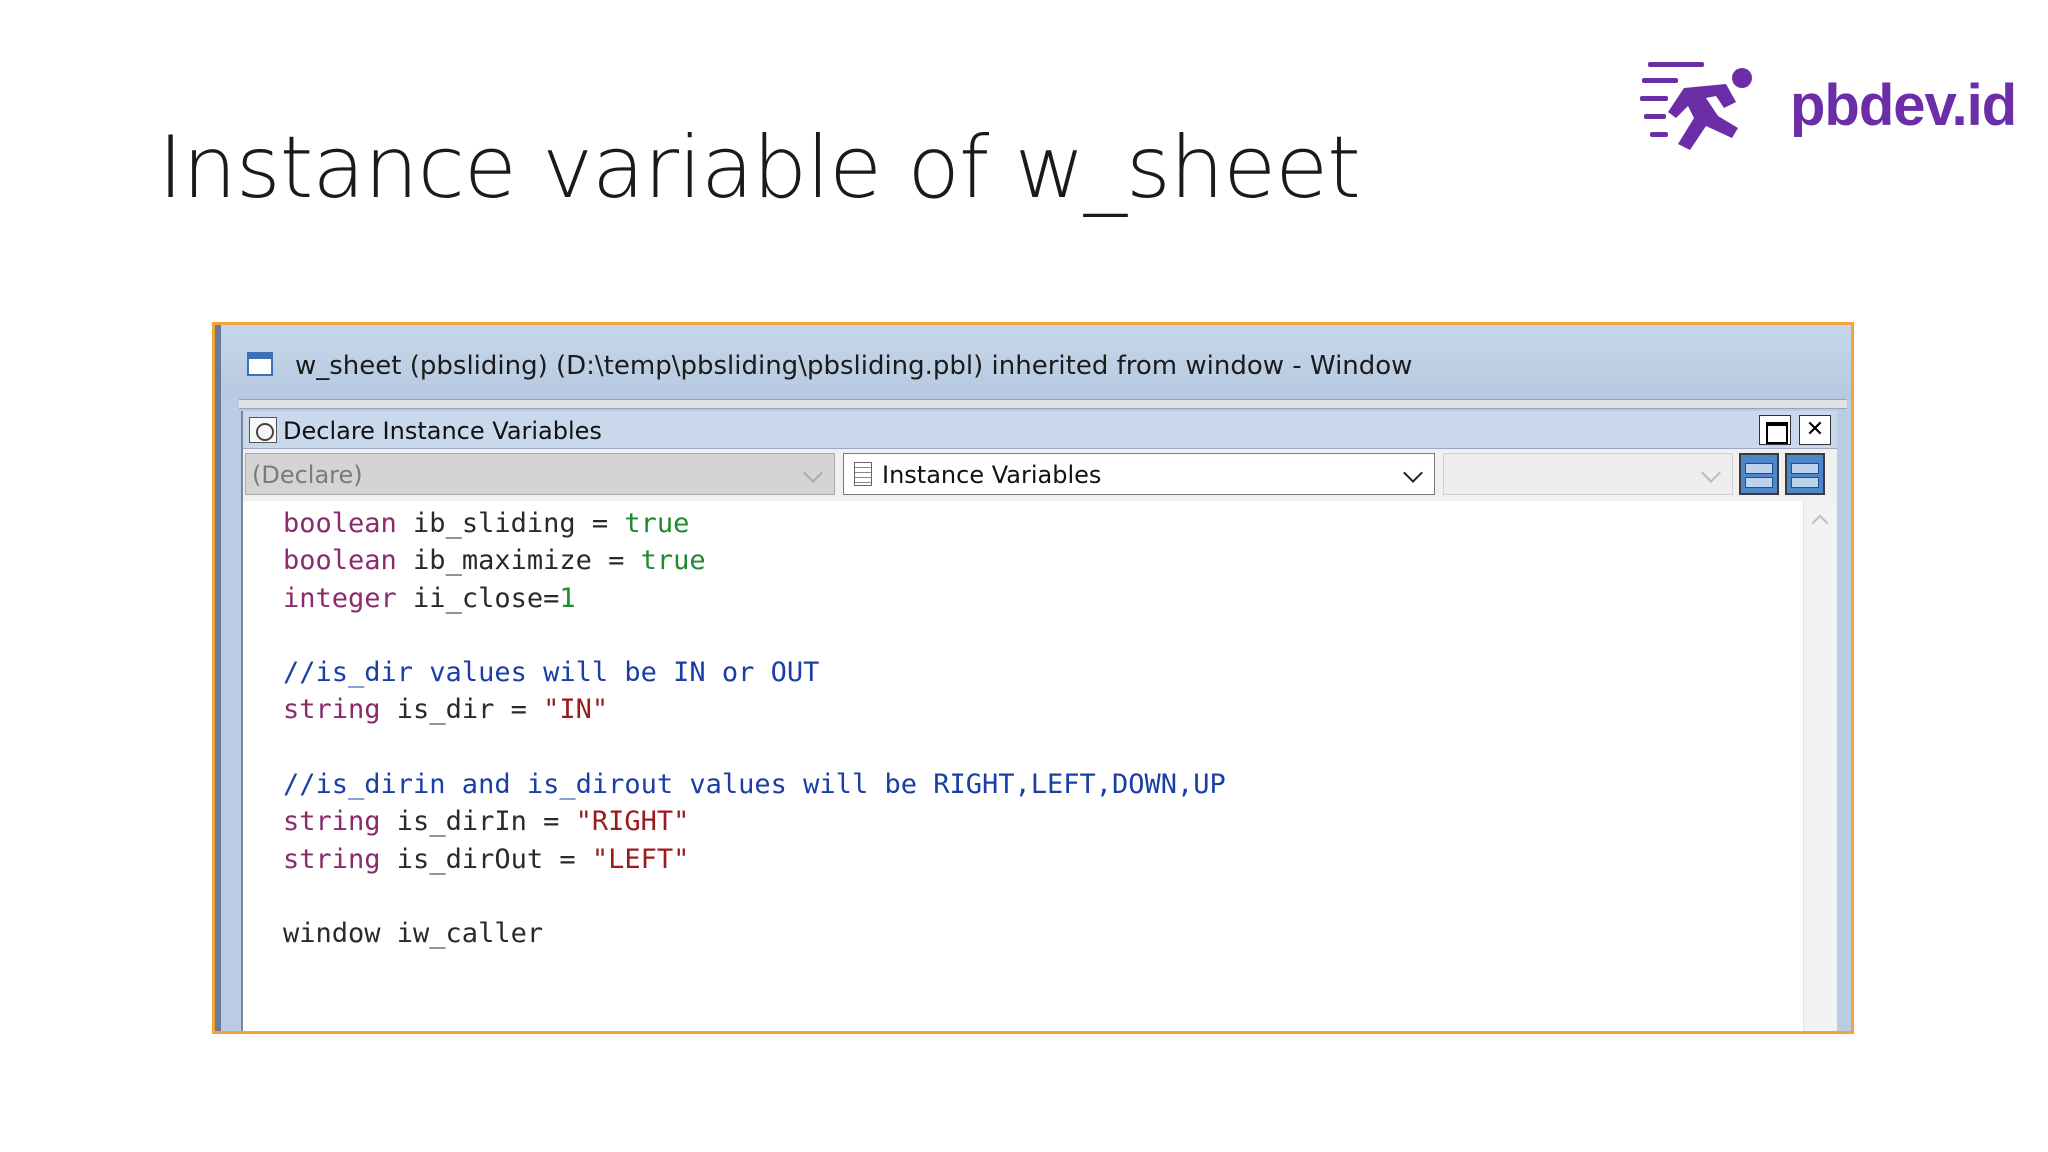 The width and height of the screenshot is (2048, 1152). I want to click on maximize-icon, so click(1775, 430).